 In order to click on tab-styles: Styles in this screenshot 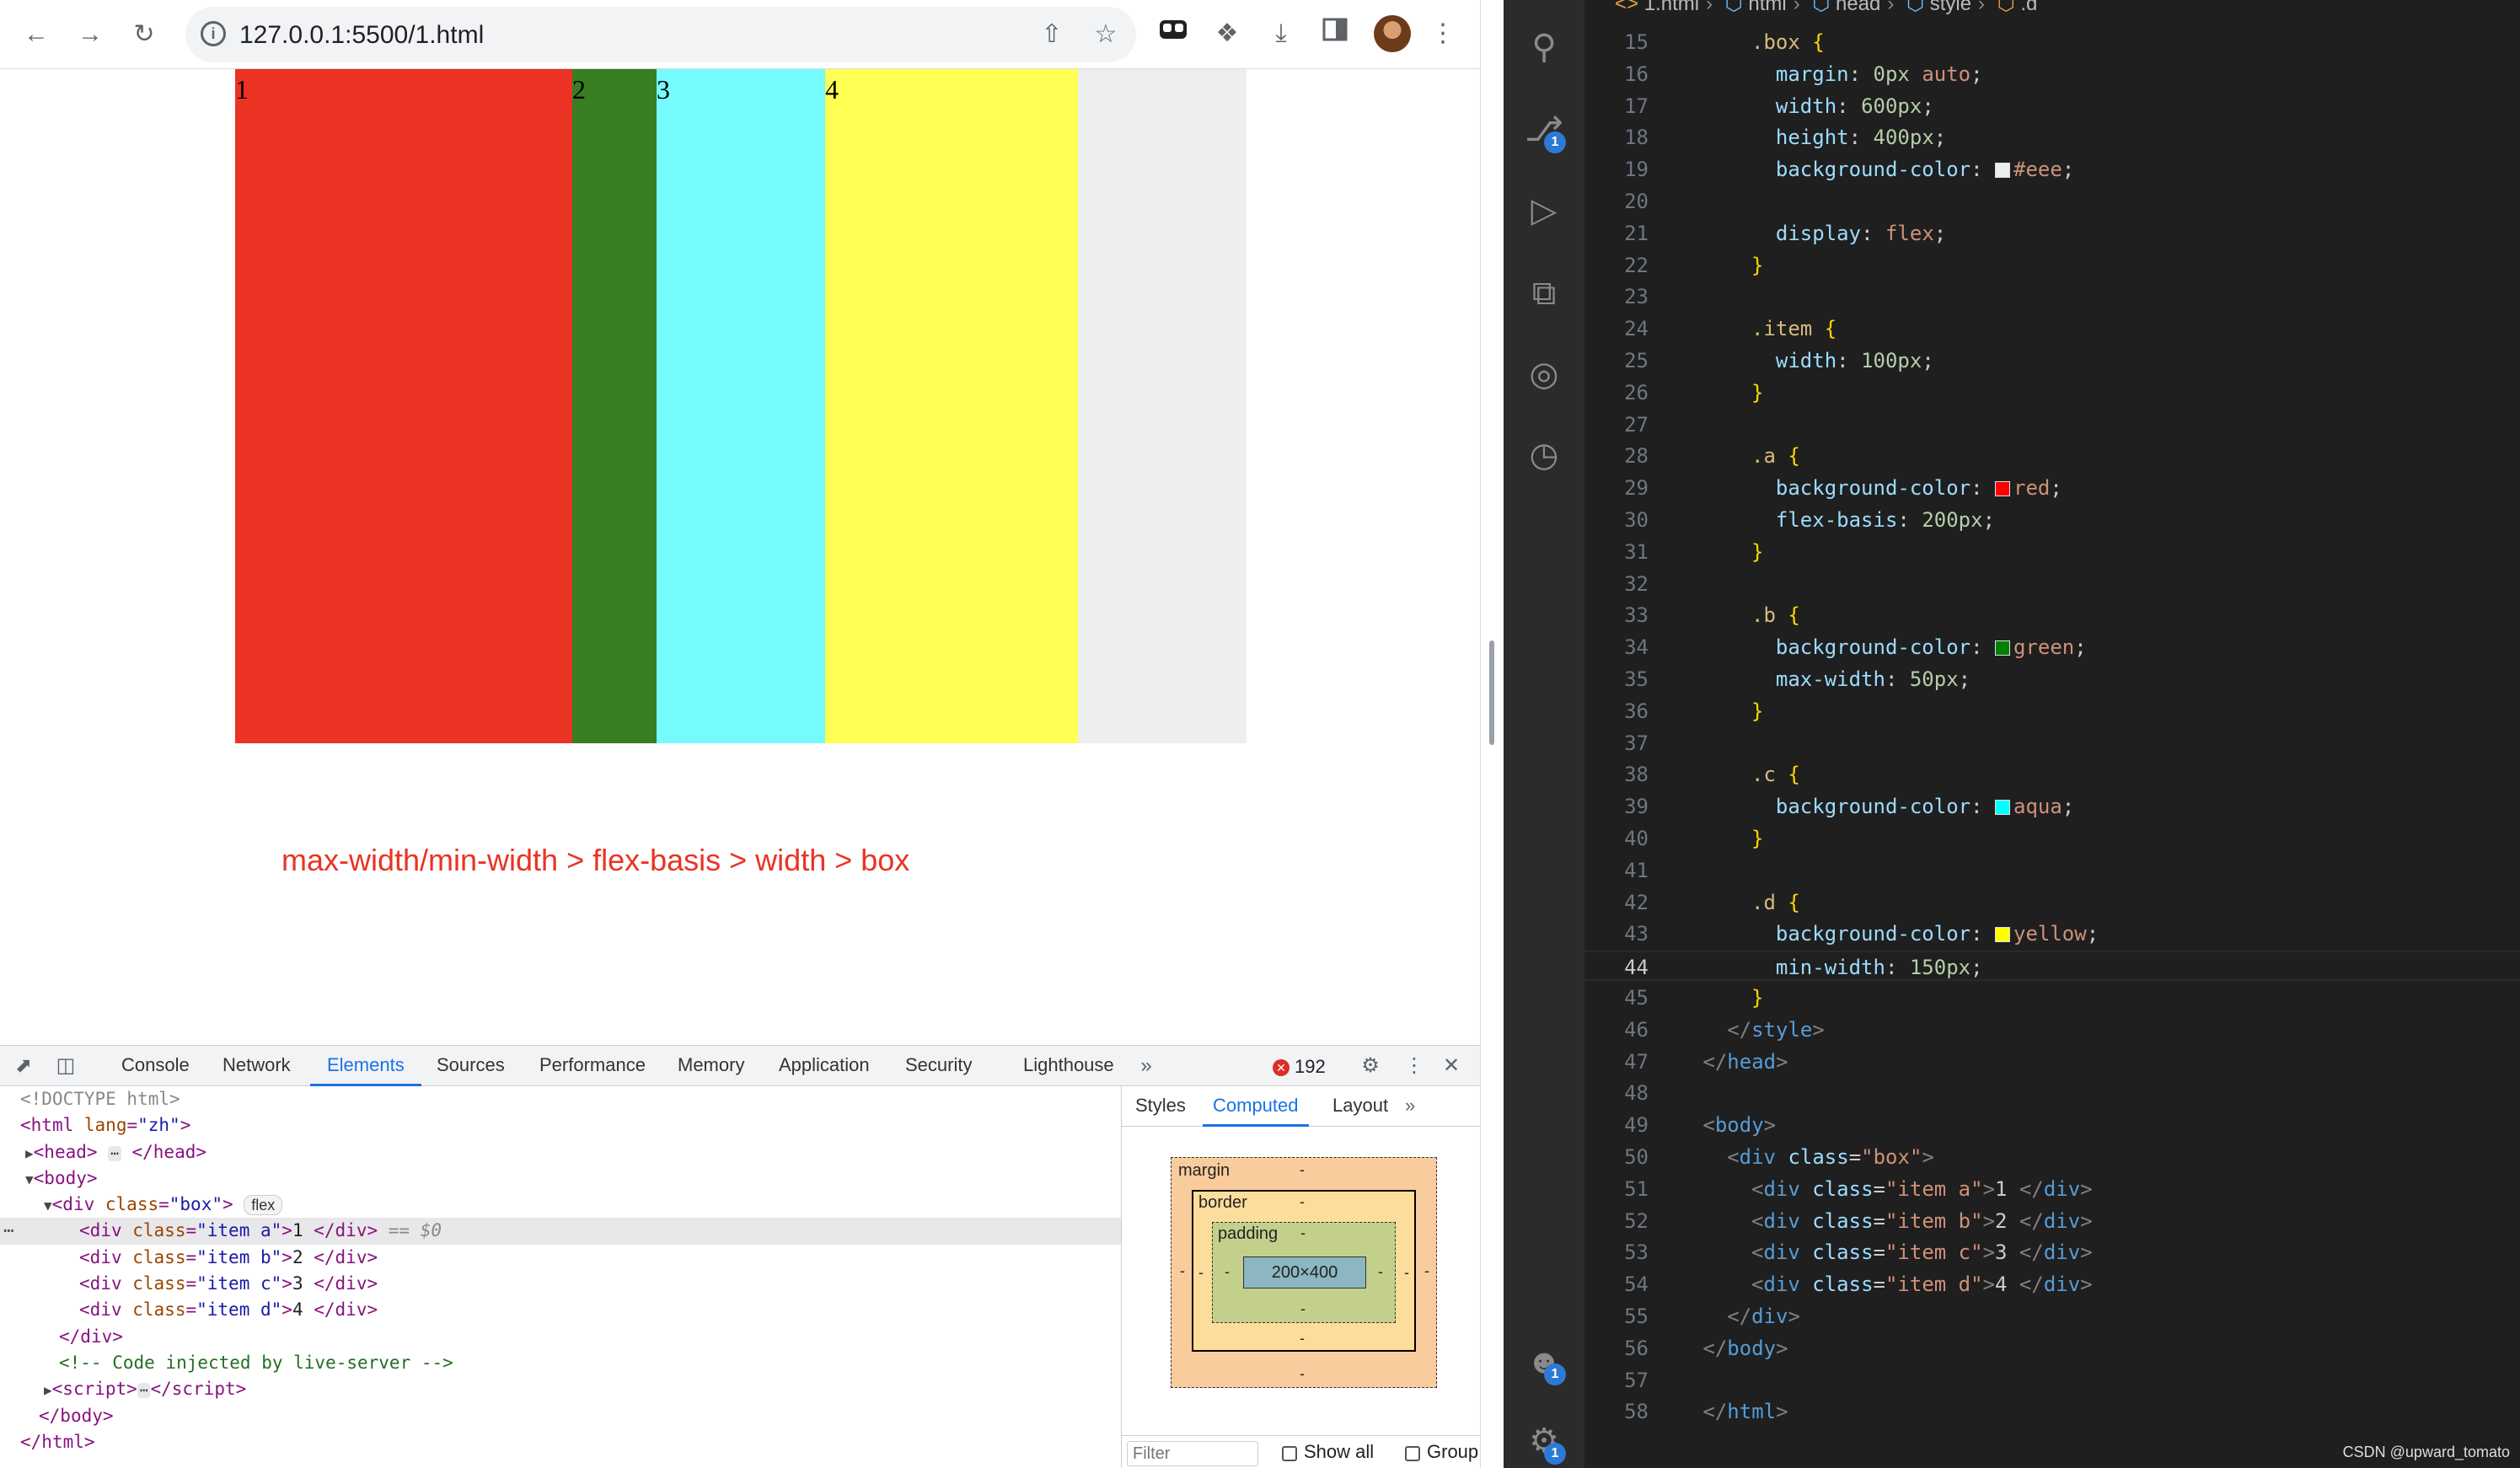, I will do `click(1160, 1106)`.